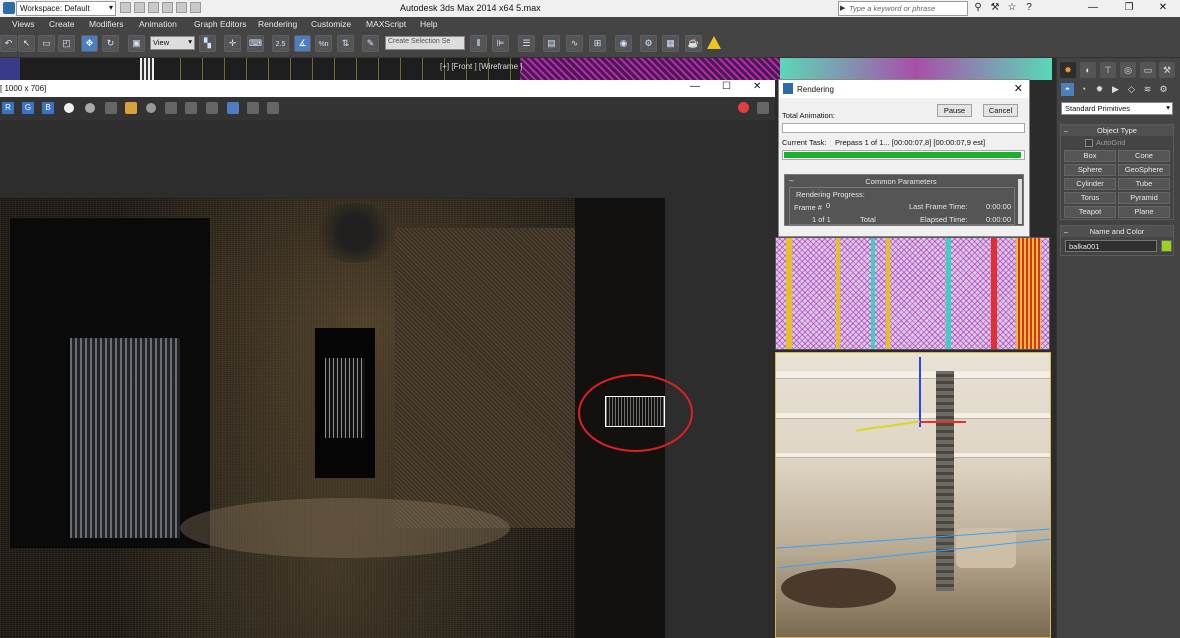  I want to click on select-rotate-icon: ↻, so click(110, 43).